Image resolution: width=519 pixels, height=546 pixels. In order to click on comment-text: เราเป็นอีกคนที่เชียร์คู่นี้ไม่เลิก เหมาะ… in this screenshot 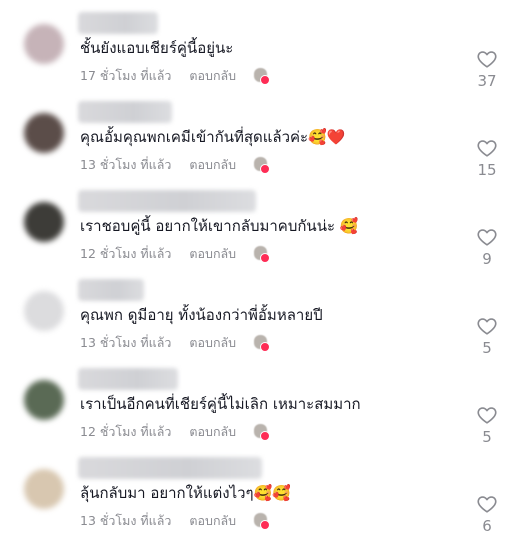, I will do `click(220, 404)`.